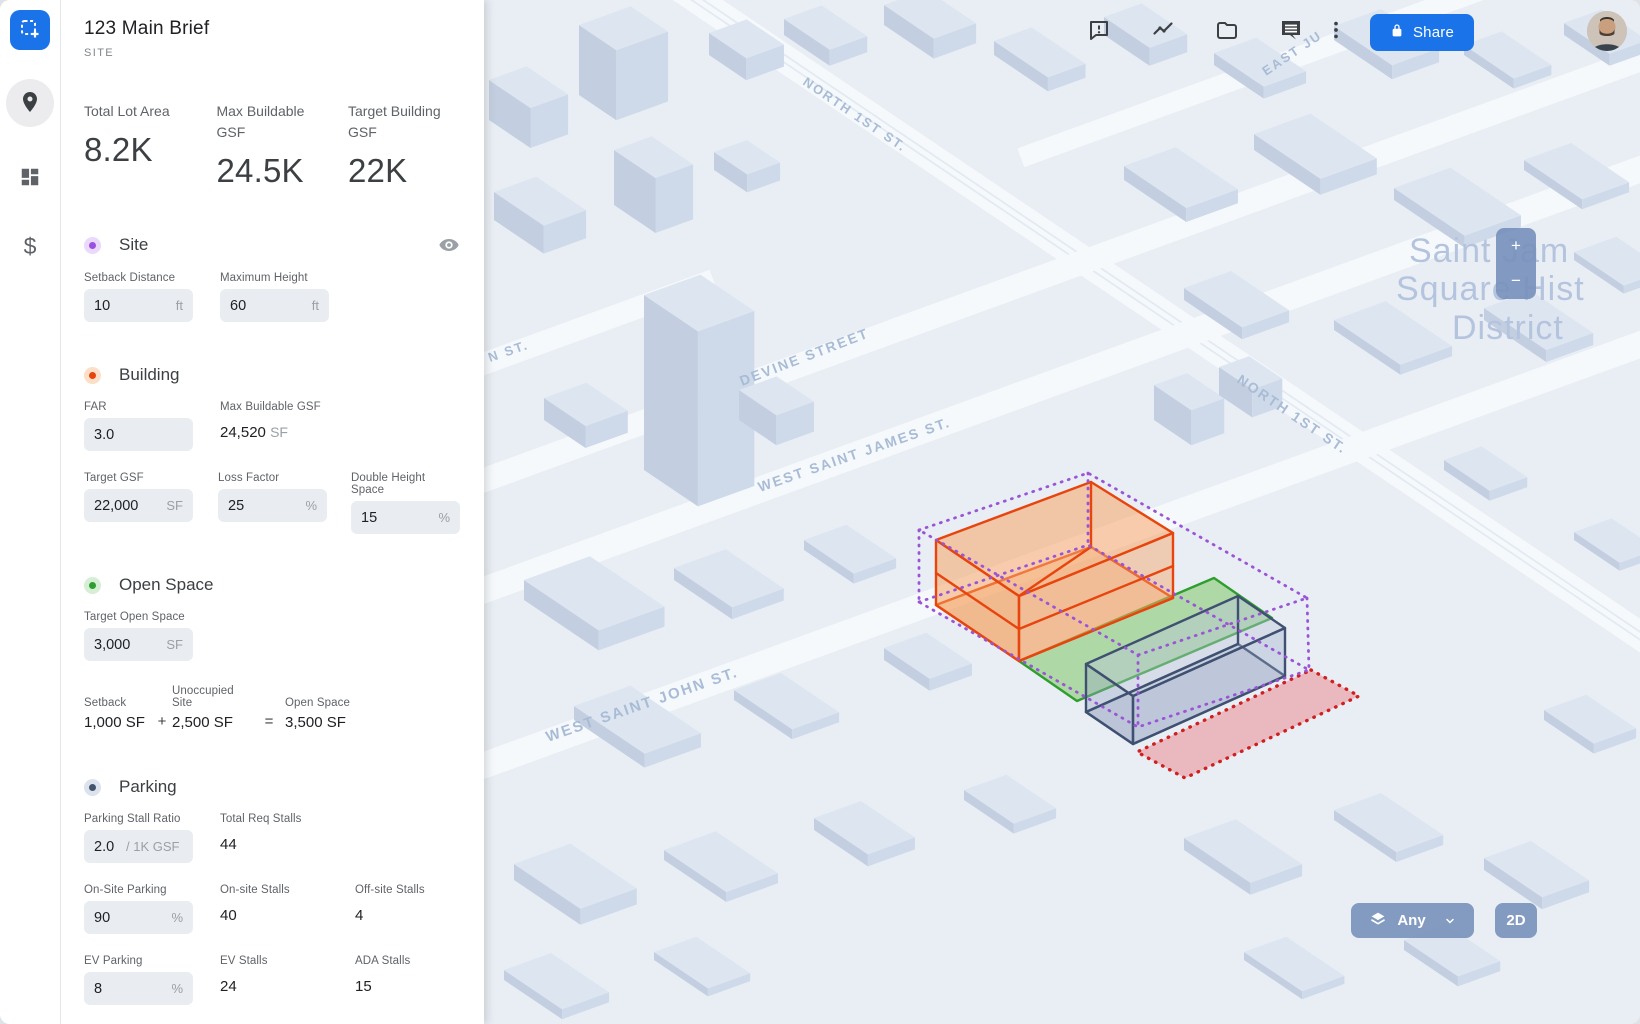  What do you see at coordinates (30, 512) in the screenshot?
I see `left-toolbar: $` at bounding box center [30, 512].